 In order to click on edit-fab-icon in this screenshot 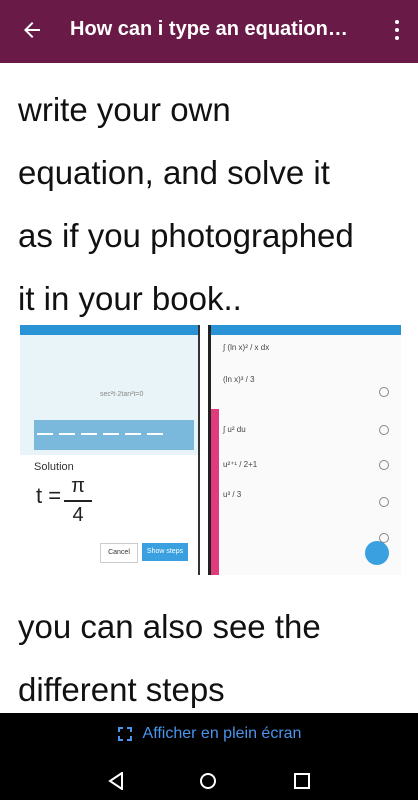, I will do `click(377, 553)`.